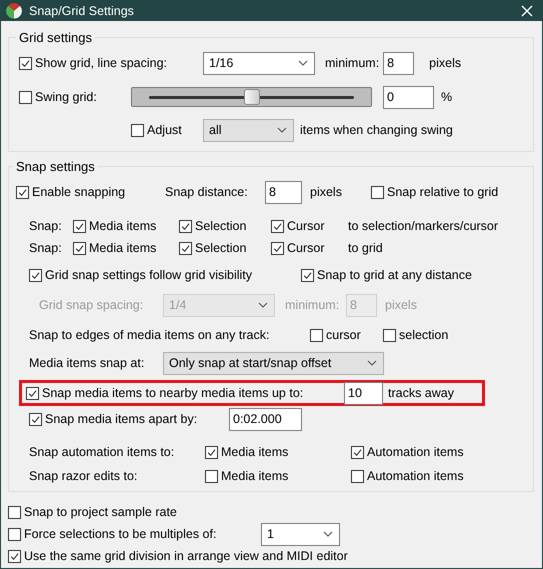 Image resolution: width=543 pixels, height=569 pixels. Describe the element at coordinates (90, 192) in the screenshot. I see `checkbox: Enable snapping` at that location.